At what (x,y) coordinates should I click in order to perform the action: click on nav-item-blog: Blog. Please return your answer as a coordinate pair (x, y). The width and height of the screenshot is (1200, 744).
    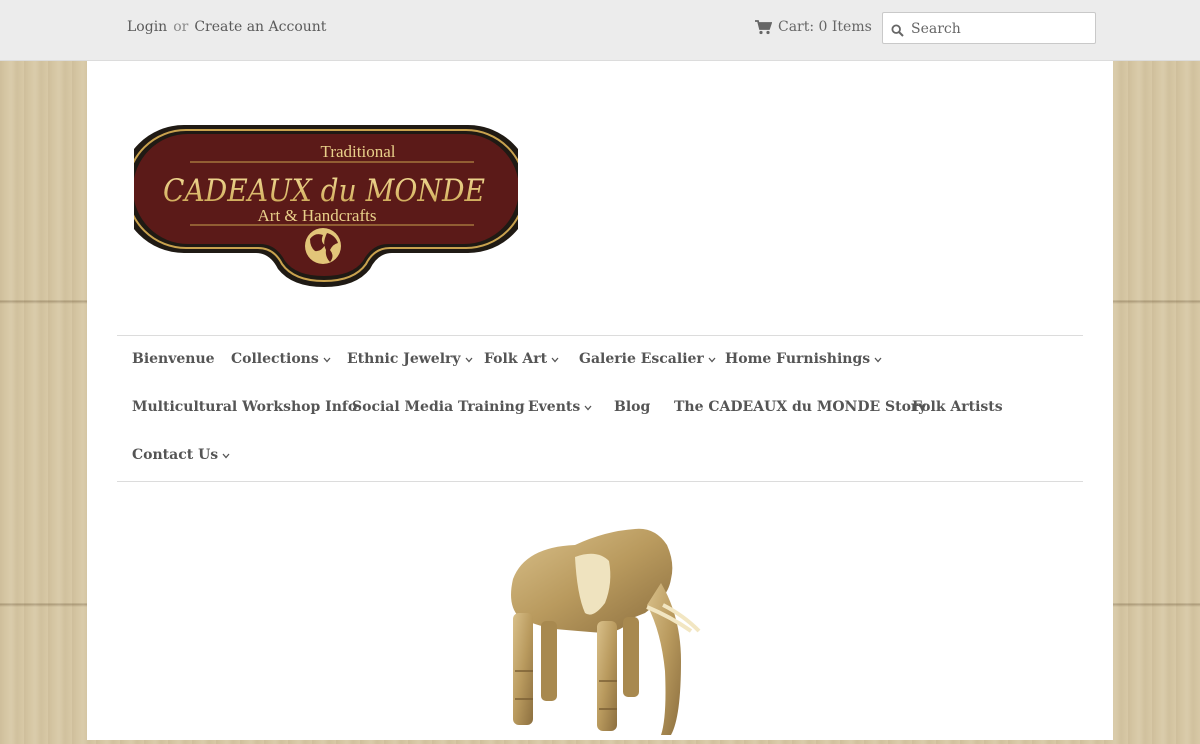
    Looking at the image, I should click on (632, 407).